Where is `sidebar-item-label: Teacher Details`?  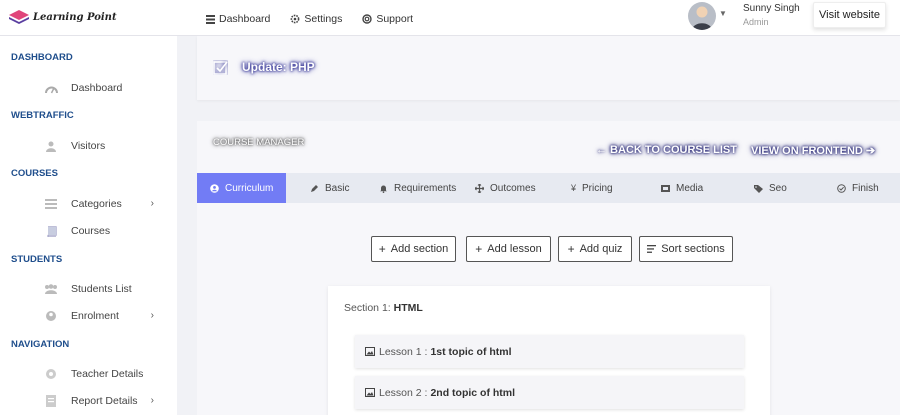
sidebar-item-label: Teacher Details is located at coordinates (107, 374).